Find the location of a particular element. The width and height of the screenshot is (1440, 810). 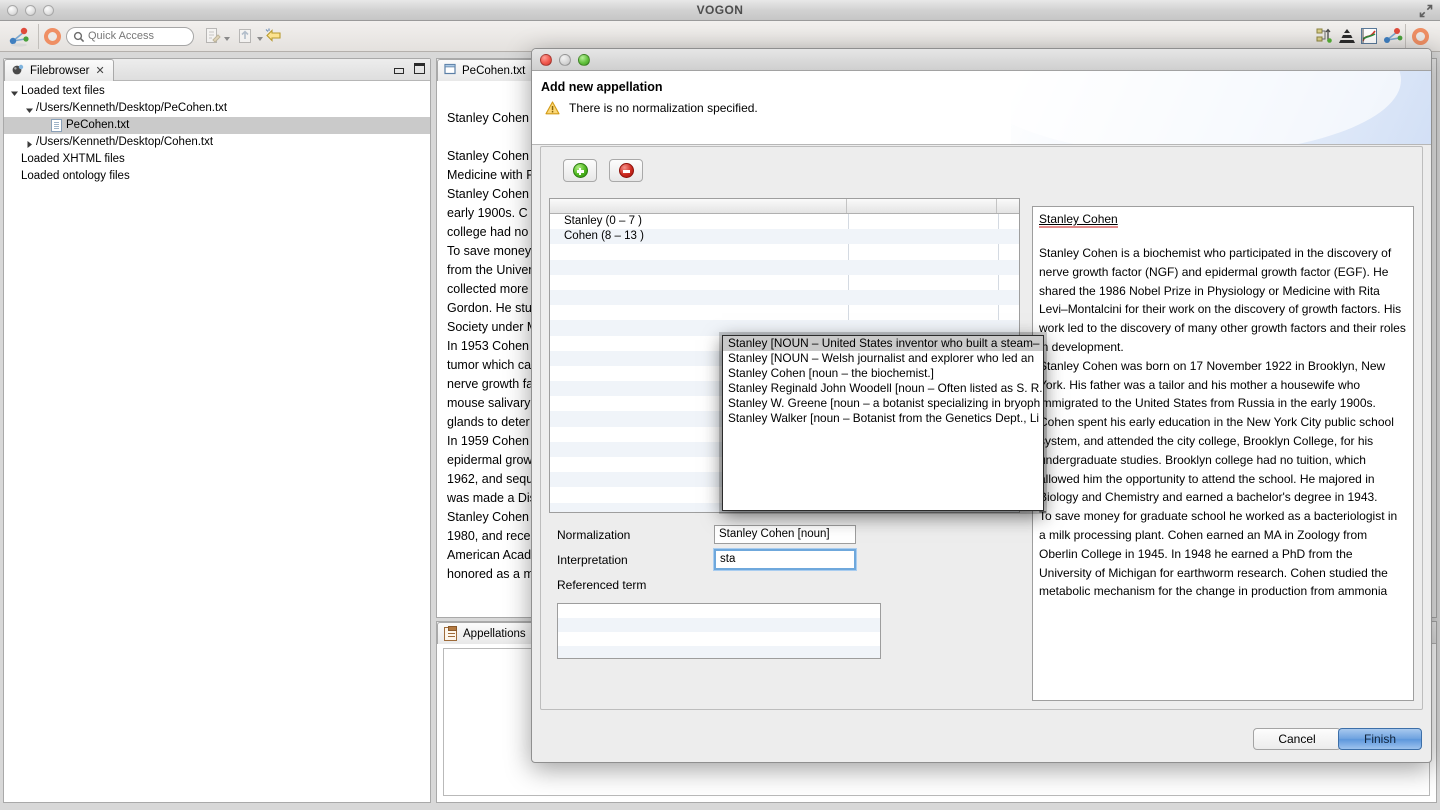

dialog-message-row: There is no normalization specified. is located at coordinates (651, 108).